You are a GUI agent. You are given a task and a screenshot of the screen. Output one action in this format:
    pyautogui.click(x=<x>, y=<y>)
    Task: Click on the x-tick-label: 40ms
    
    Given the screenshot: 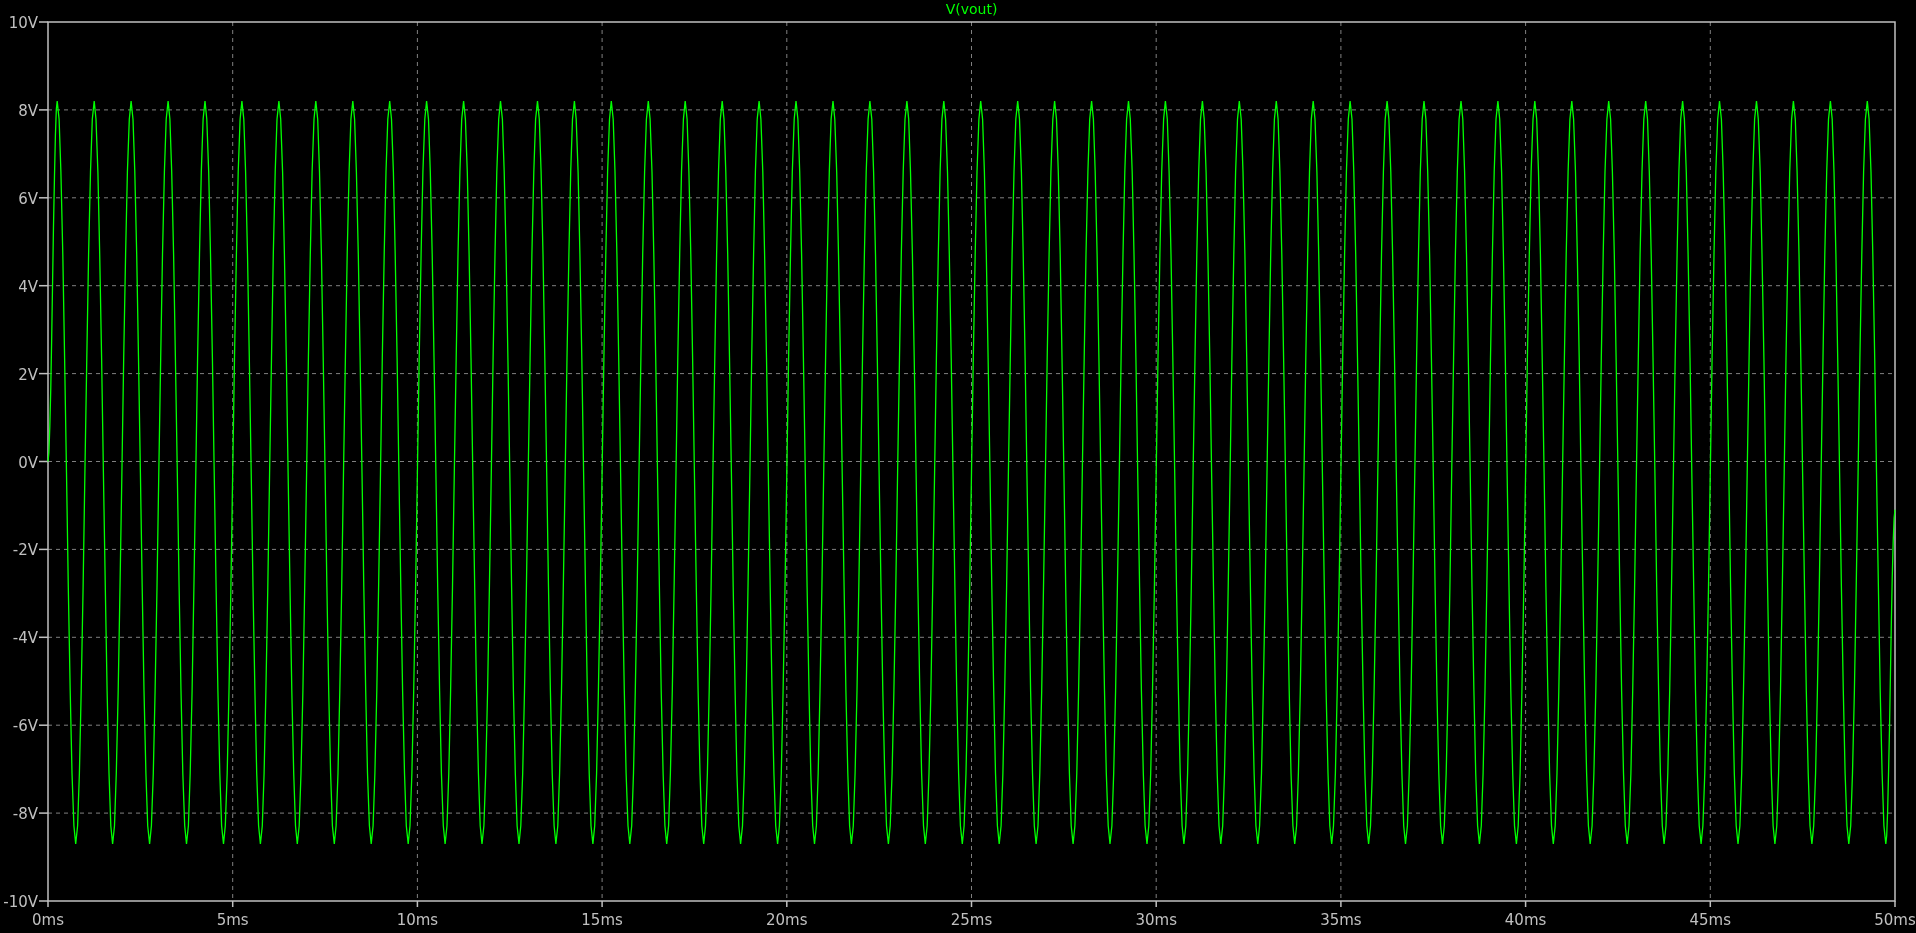 What is the action you would take?
    pyautogui.click(x=1525, y=920)
    